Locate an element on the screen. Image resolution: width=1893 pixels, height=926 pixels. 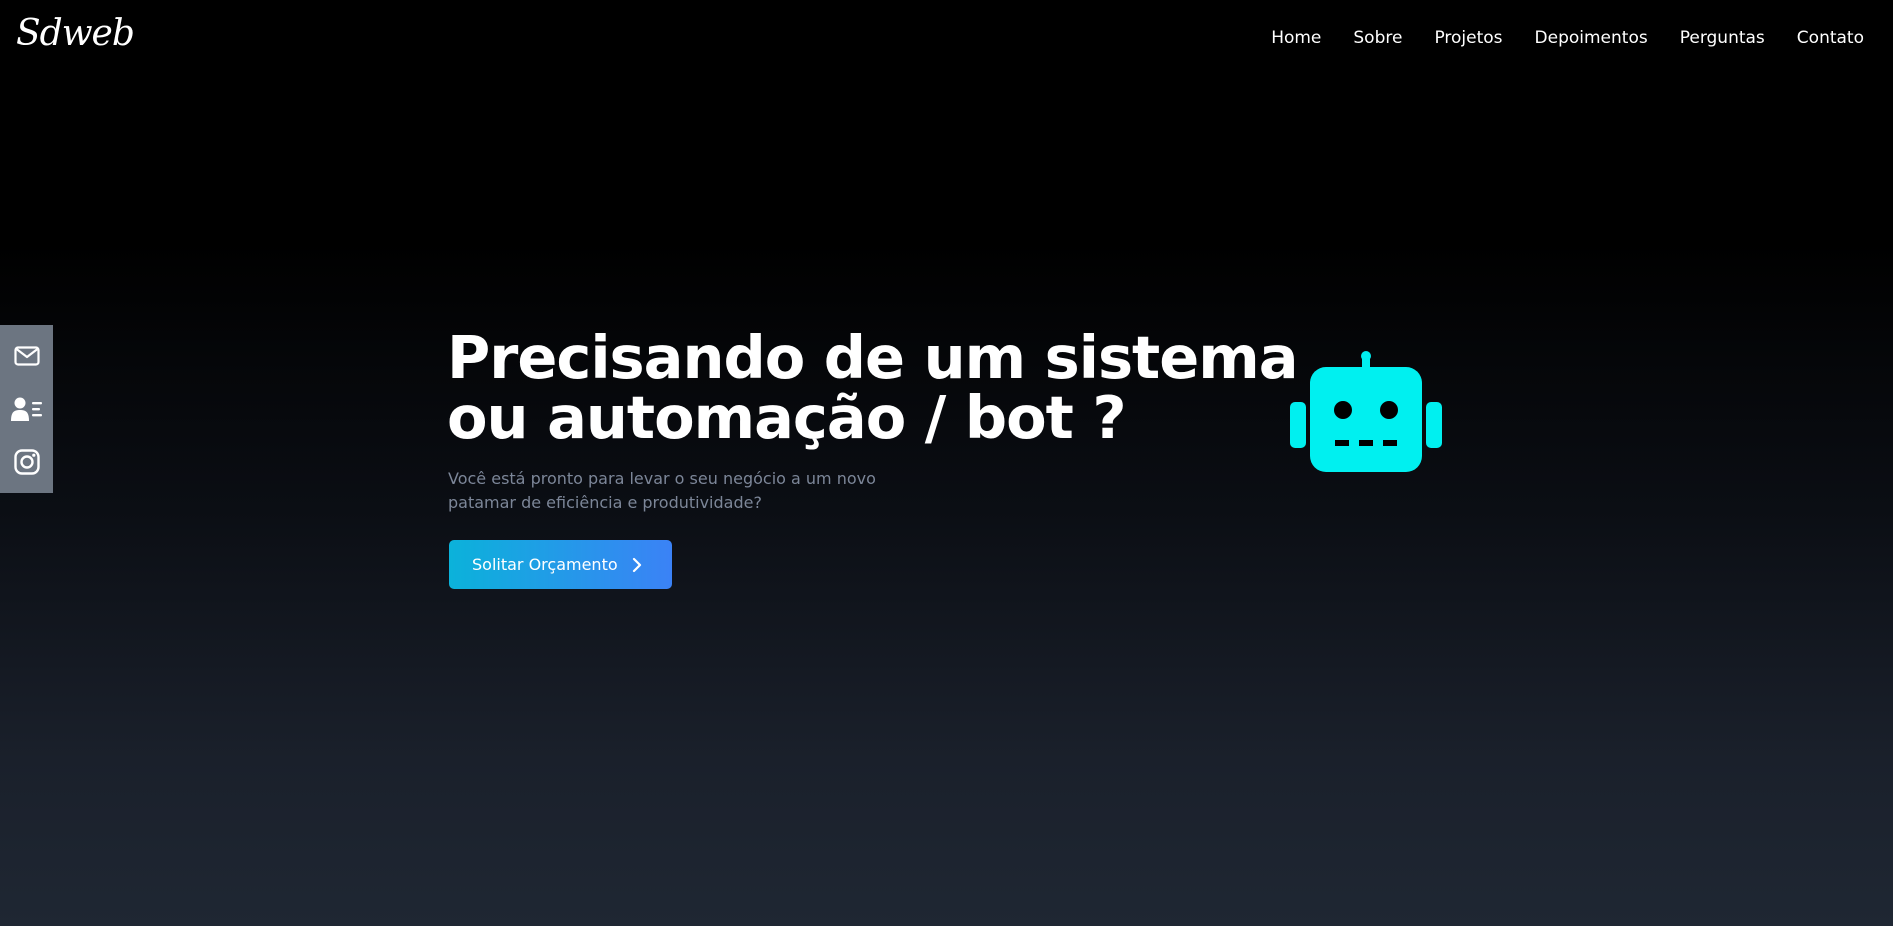
instagram-icon is located at coordinates (26, 462).